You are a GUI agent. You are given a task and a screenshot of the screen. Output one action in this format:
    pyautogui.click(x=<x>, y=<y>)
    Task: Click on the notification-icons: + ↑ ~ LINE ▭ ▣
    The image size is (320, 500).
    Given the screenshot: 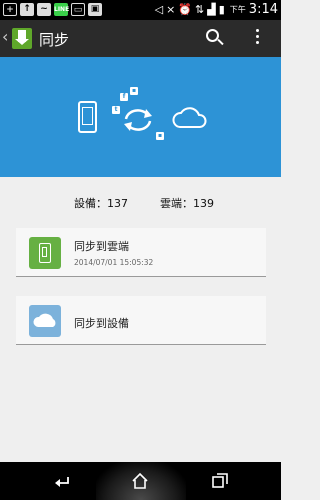 What is the action you would take?
    pyautogui.click(x=52, y=9)
    